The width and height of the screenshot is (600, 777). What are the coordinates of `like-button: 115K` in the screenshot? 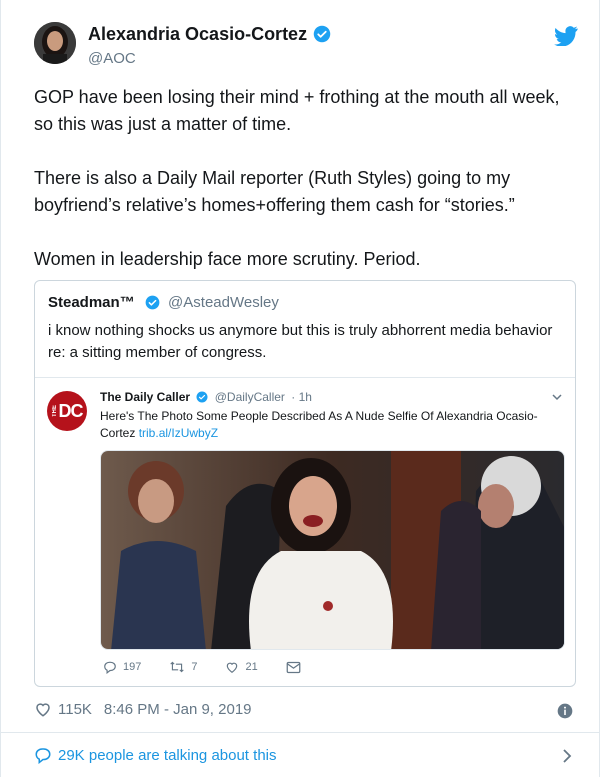 It's located at (63, 709).